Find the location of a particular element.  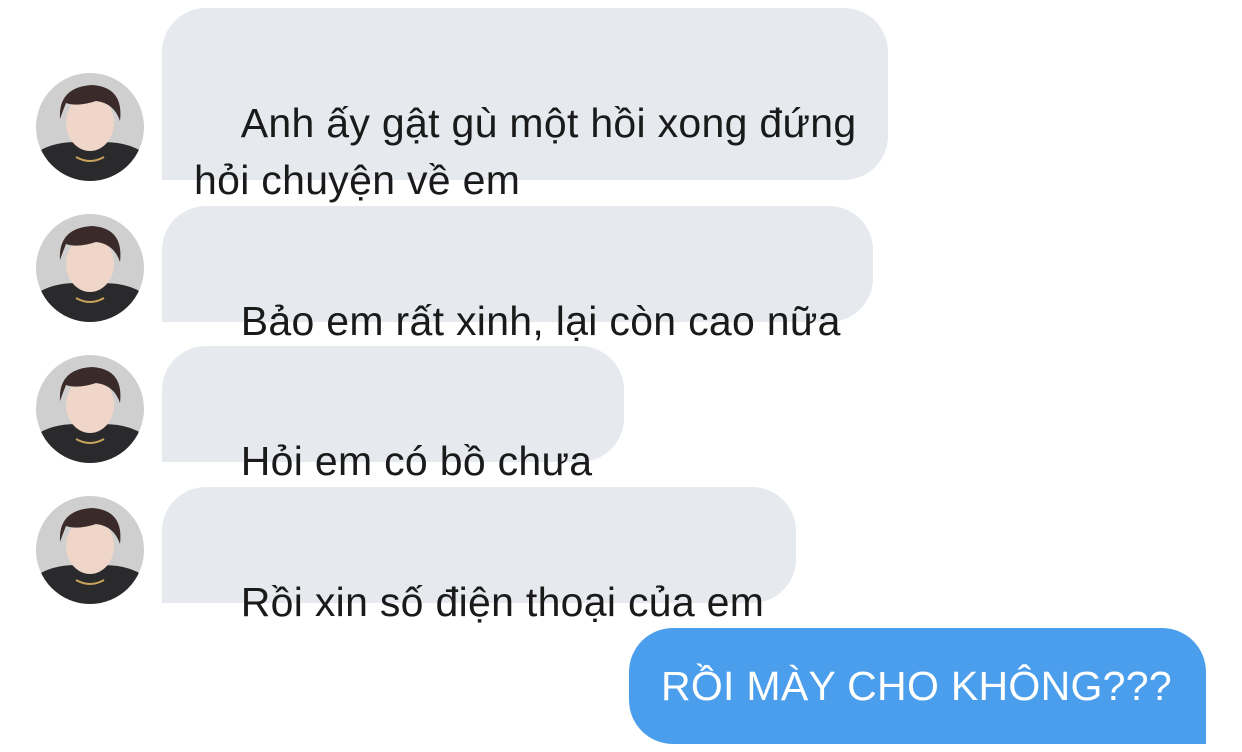

outgoing-message: RỒI MÀY CHO KHÔNG??? is located at coordinates (917, 686).